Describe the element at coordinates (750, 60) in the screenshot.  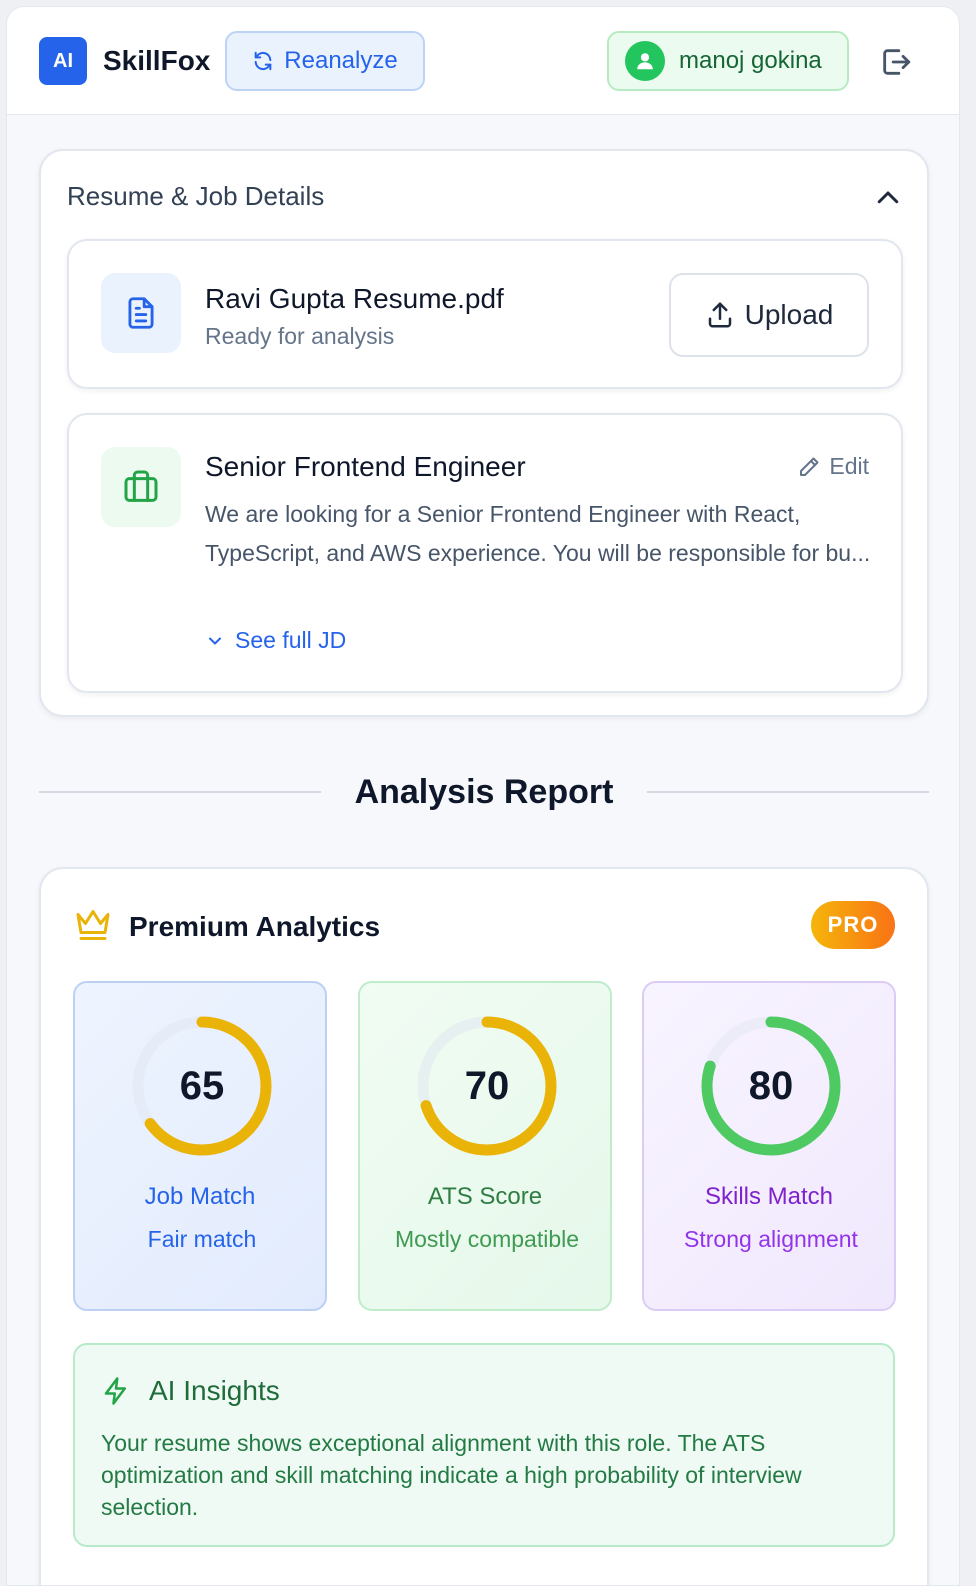
I see `user-name: manoj gokina` at that location.